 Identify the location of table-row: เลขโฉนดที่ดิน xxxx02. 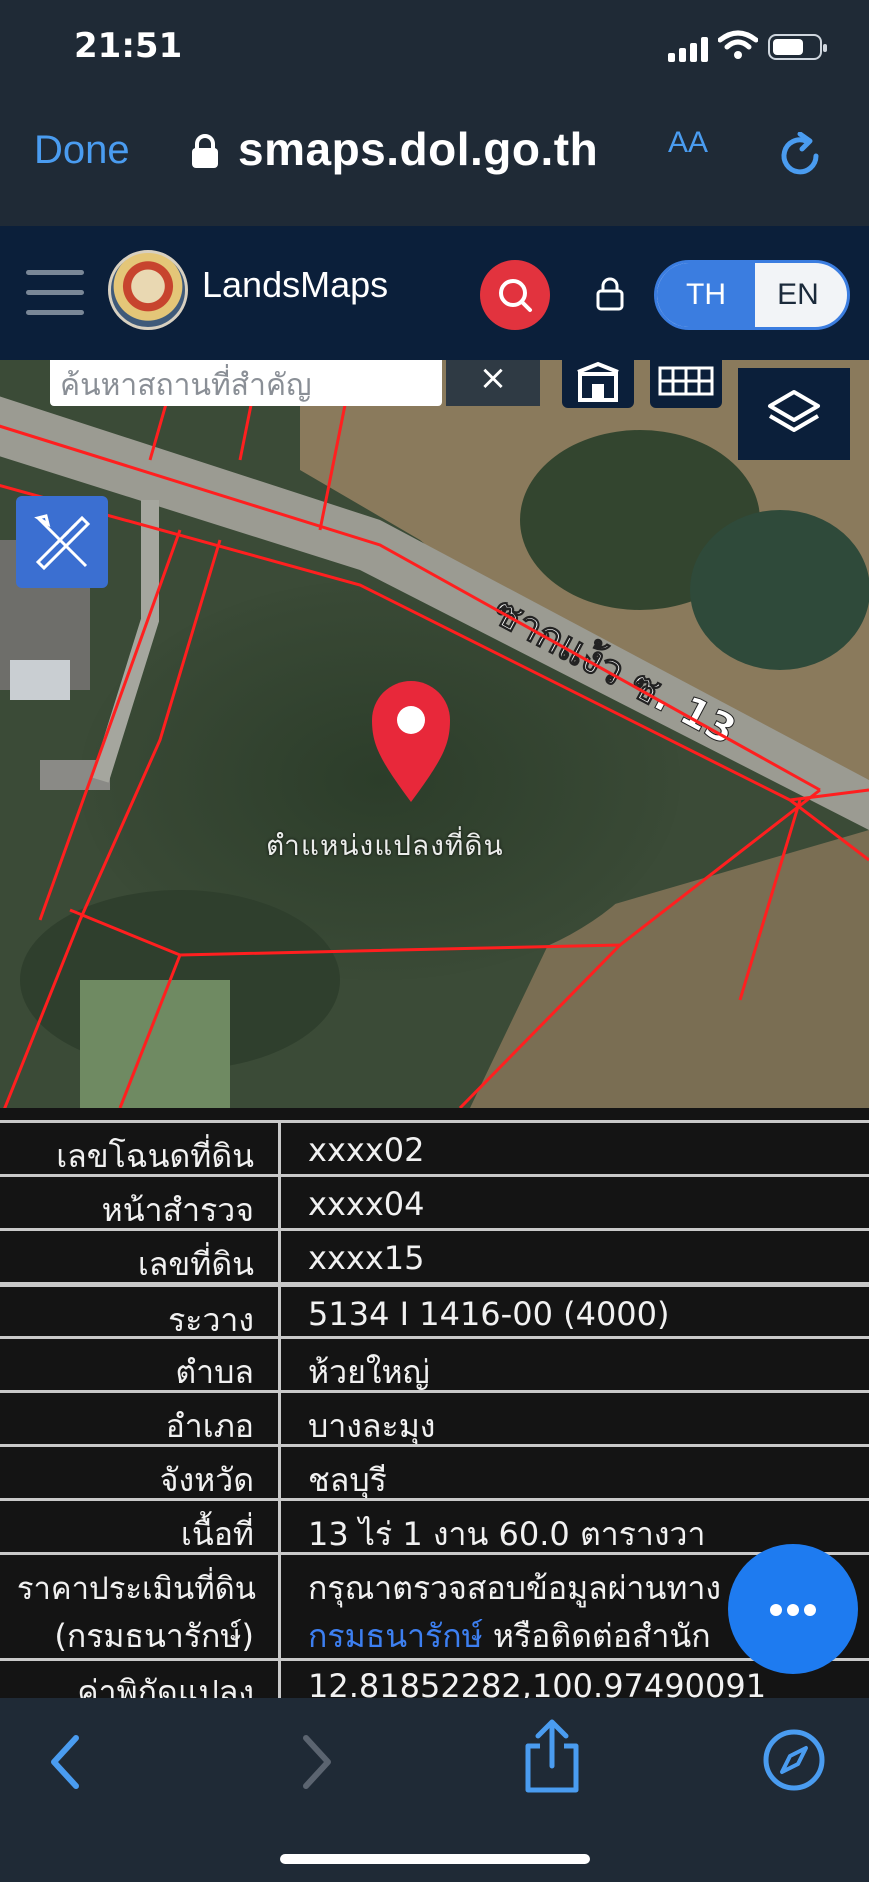
(434, 1147).